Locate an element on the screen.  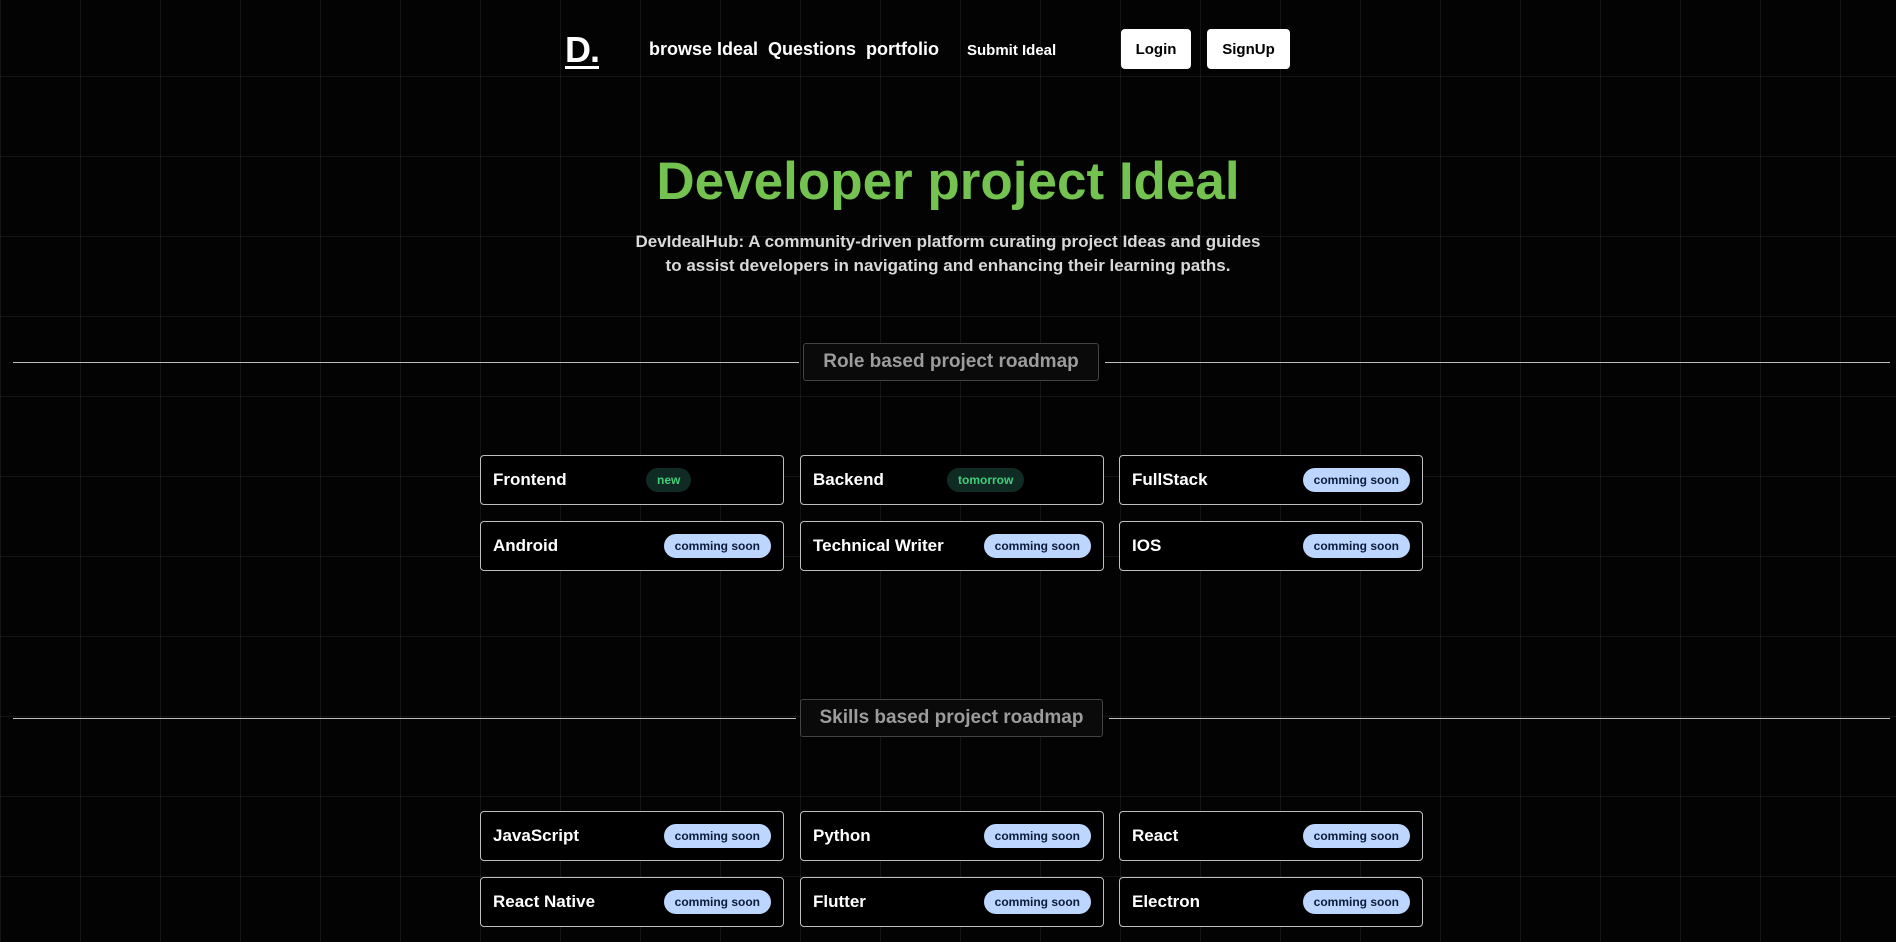
nav-link-portfolio: portfolio is located at coordinates (902, 49).